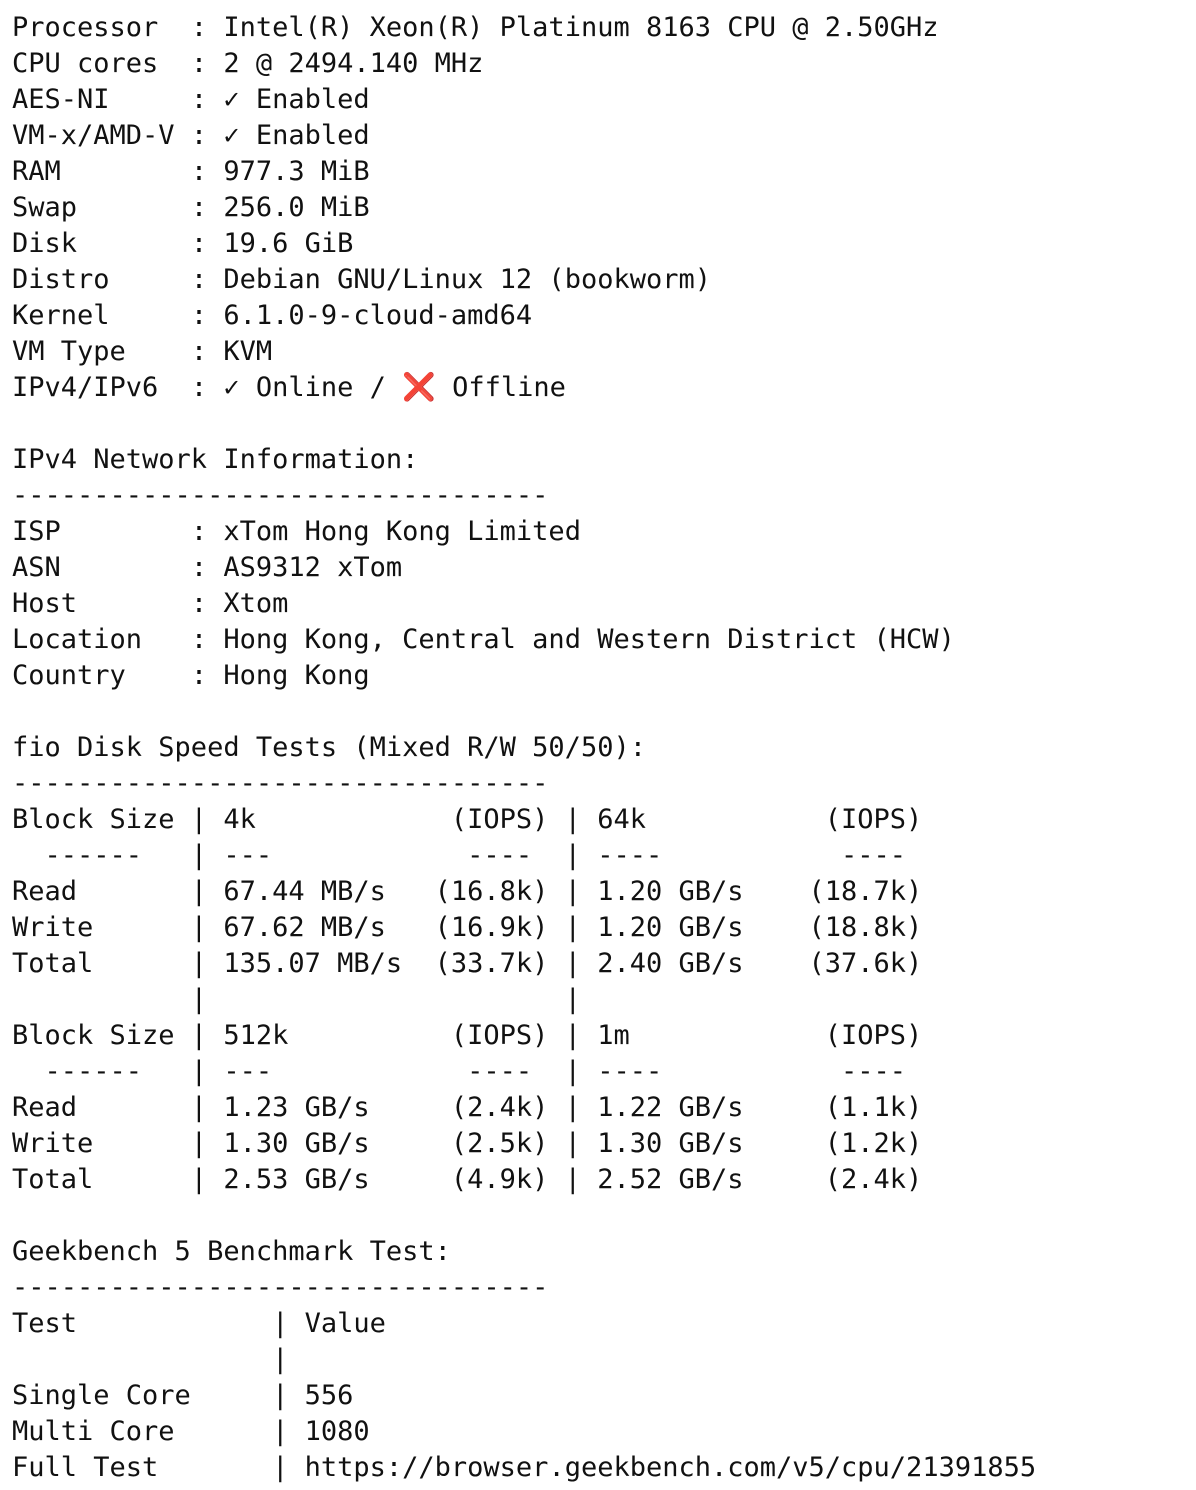 The height and width of the screenshot is (1490, 1196). I want to click on row-label: IPv4/IPv6, so click(101, 387).